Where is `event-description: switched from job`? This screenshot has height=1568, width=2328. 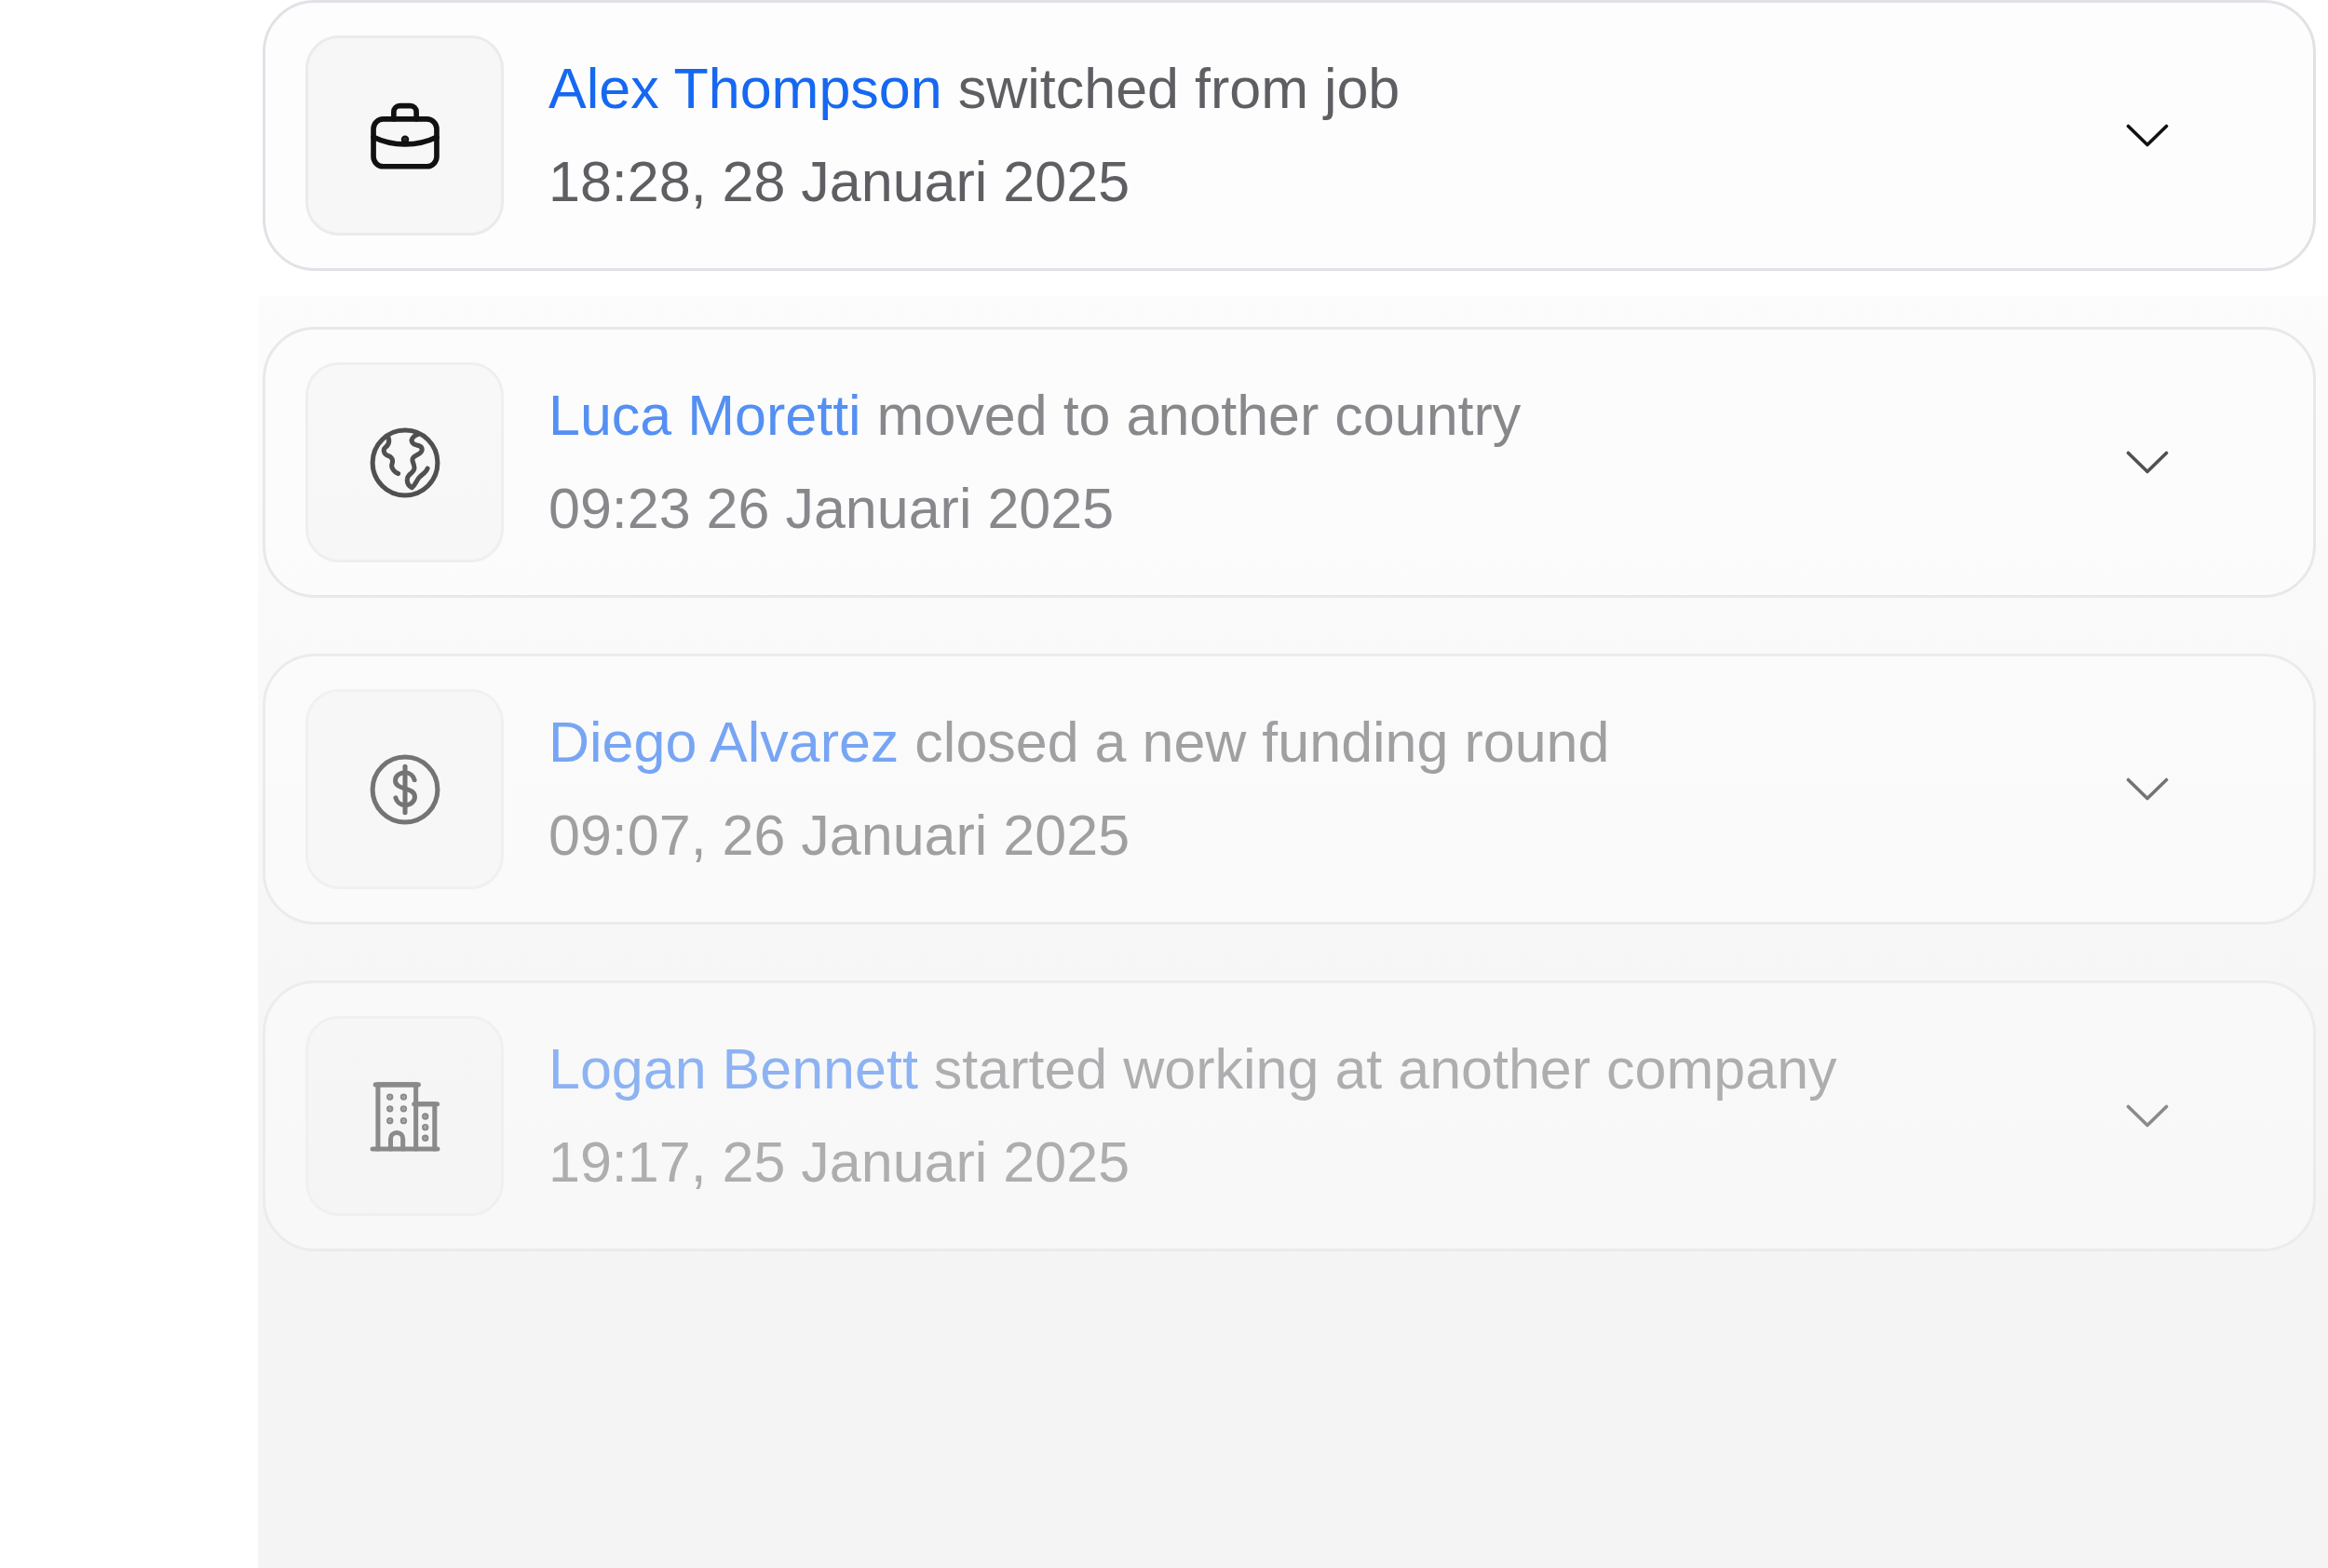
event-description: switched from job is located at coordinates (1179, 89).